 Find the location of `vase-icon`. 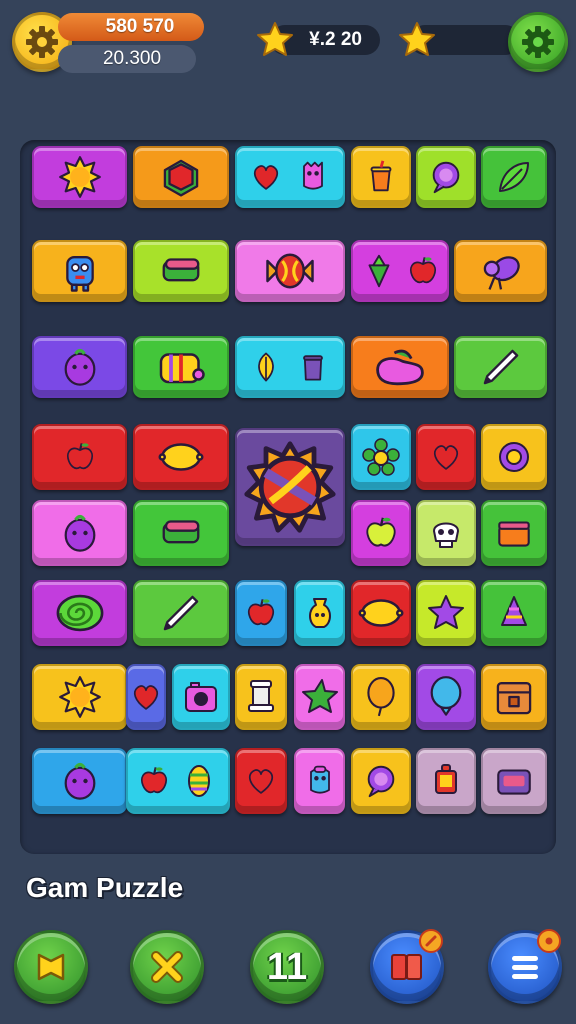

vase-icon is located at coordinates (320, 613).